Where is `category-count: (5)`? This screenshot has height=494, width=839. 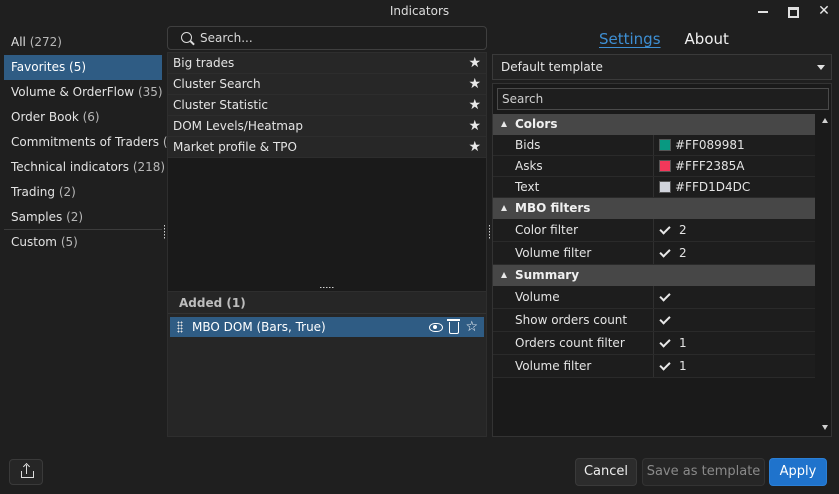
category-count: (5) is located at coordinates (69, 242).